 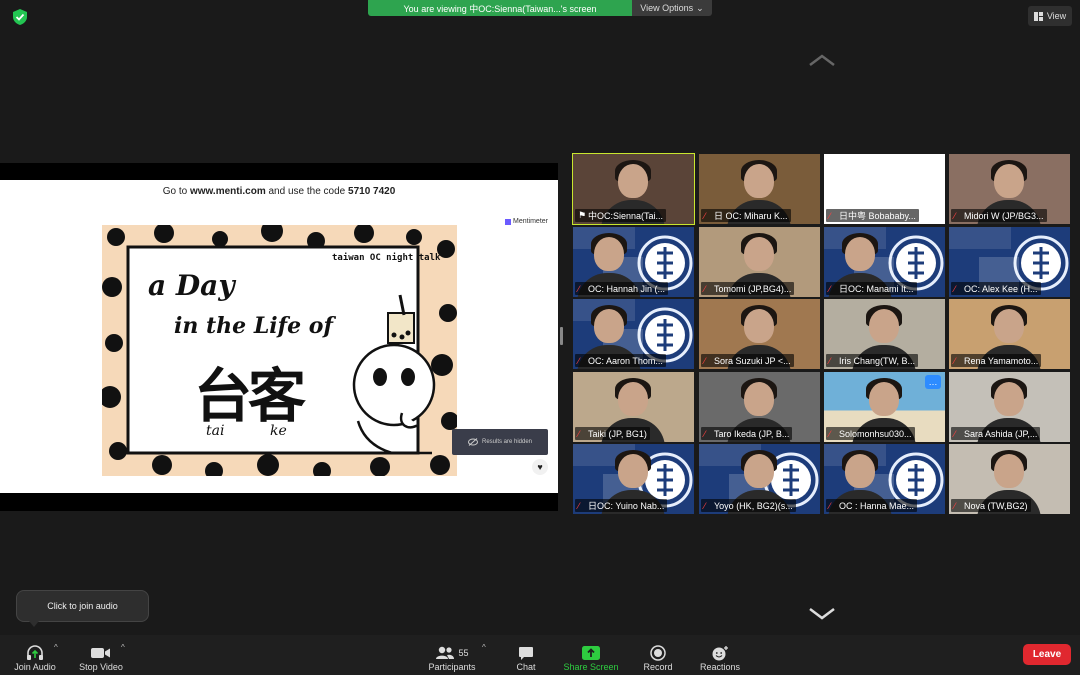 I want to click on view-label: View, so click(x=1056, y=16).